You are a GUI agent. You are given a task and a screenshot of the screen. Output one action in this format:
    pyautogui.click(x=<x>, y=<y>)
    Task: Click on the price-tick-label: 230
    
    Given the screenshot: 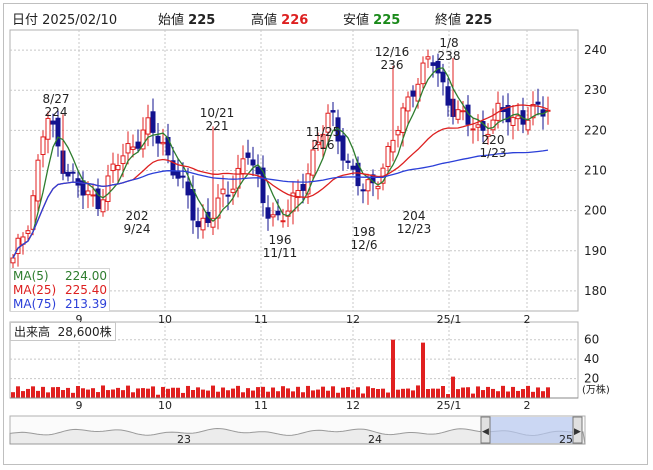 What is the action you would take?
    pyautogui.click(x=595, y=90)
    